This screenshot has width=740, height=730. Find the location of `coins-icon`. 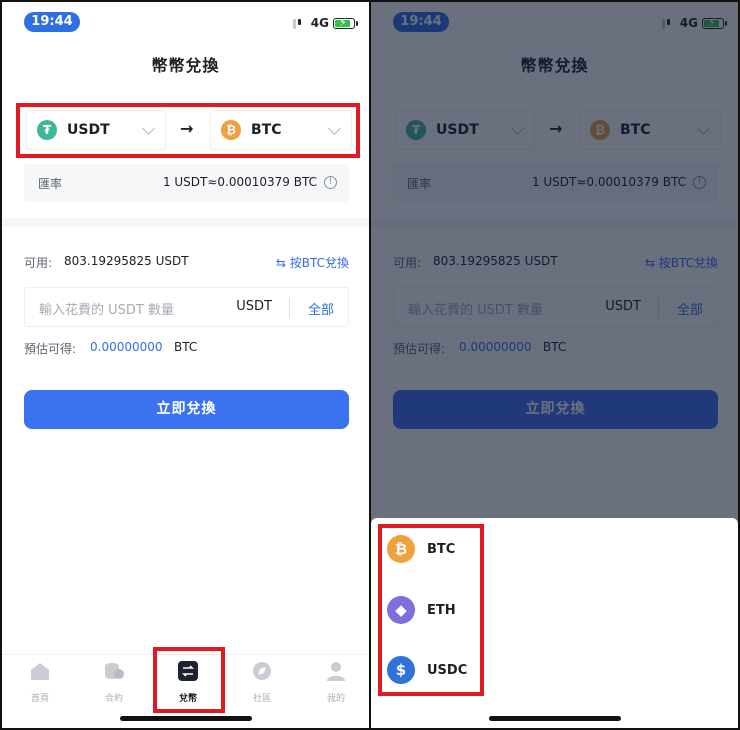

coins-icon is located at coordinates (114, 671).